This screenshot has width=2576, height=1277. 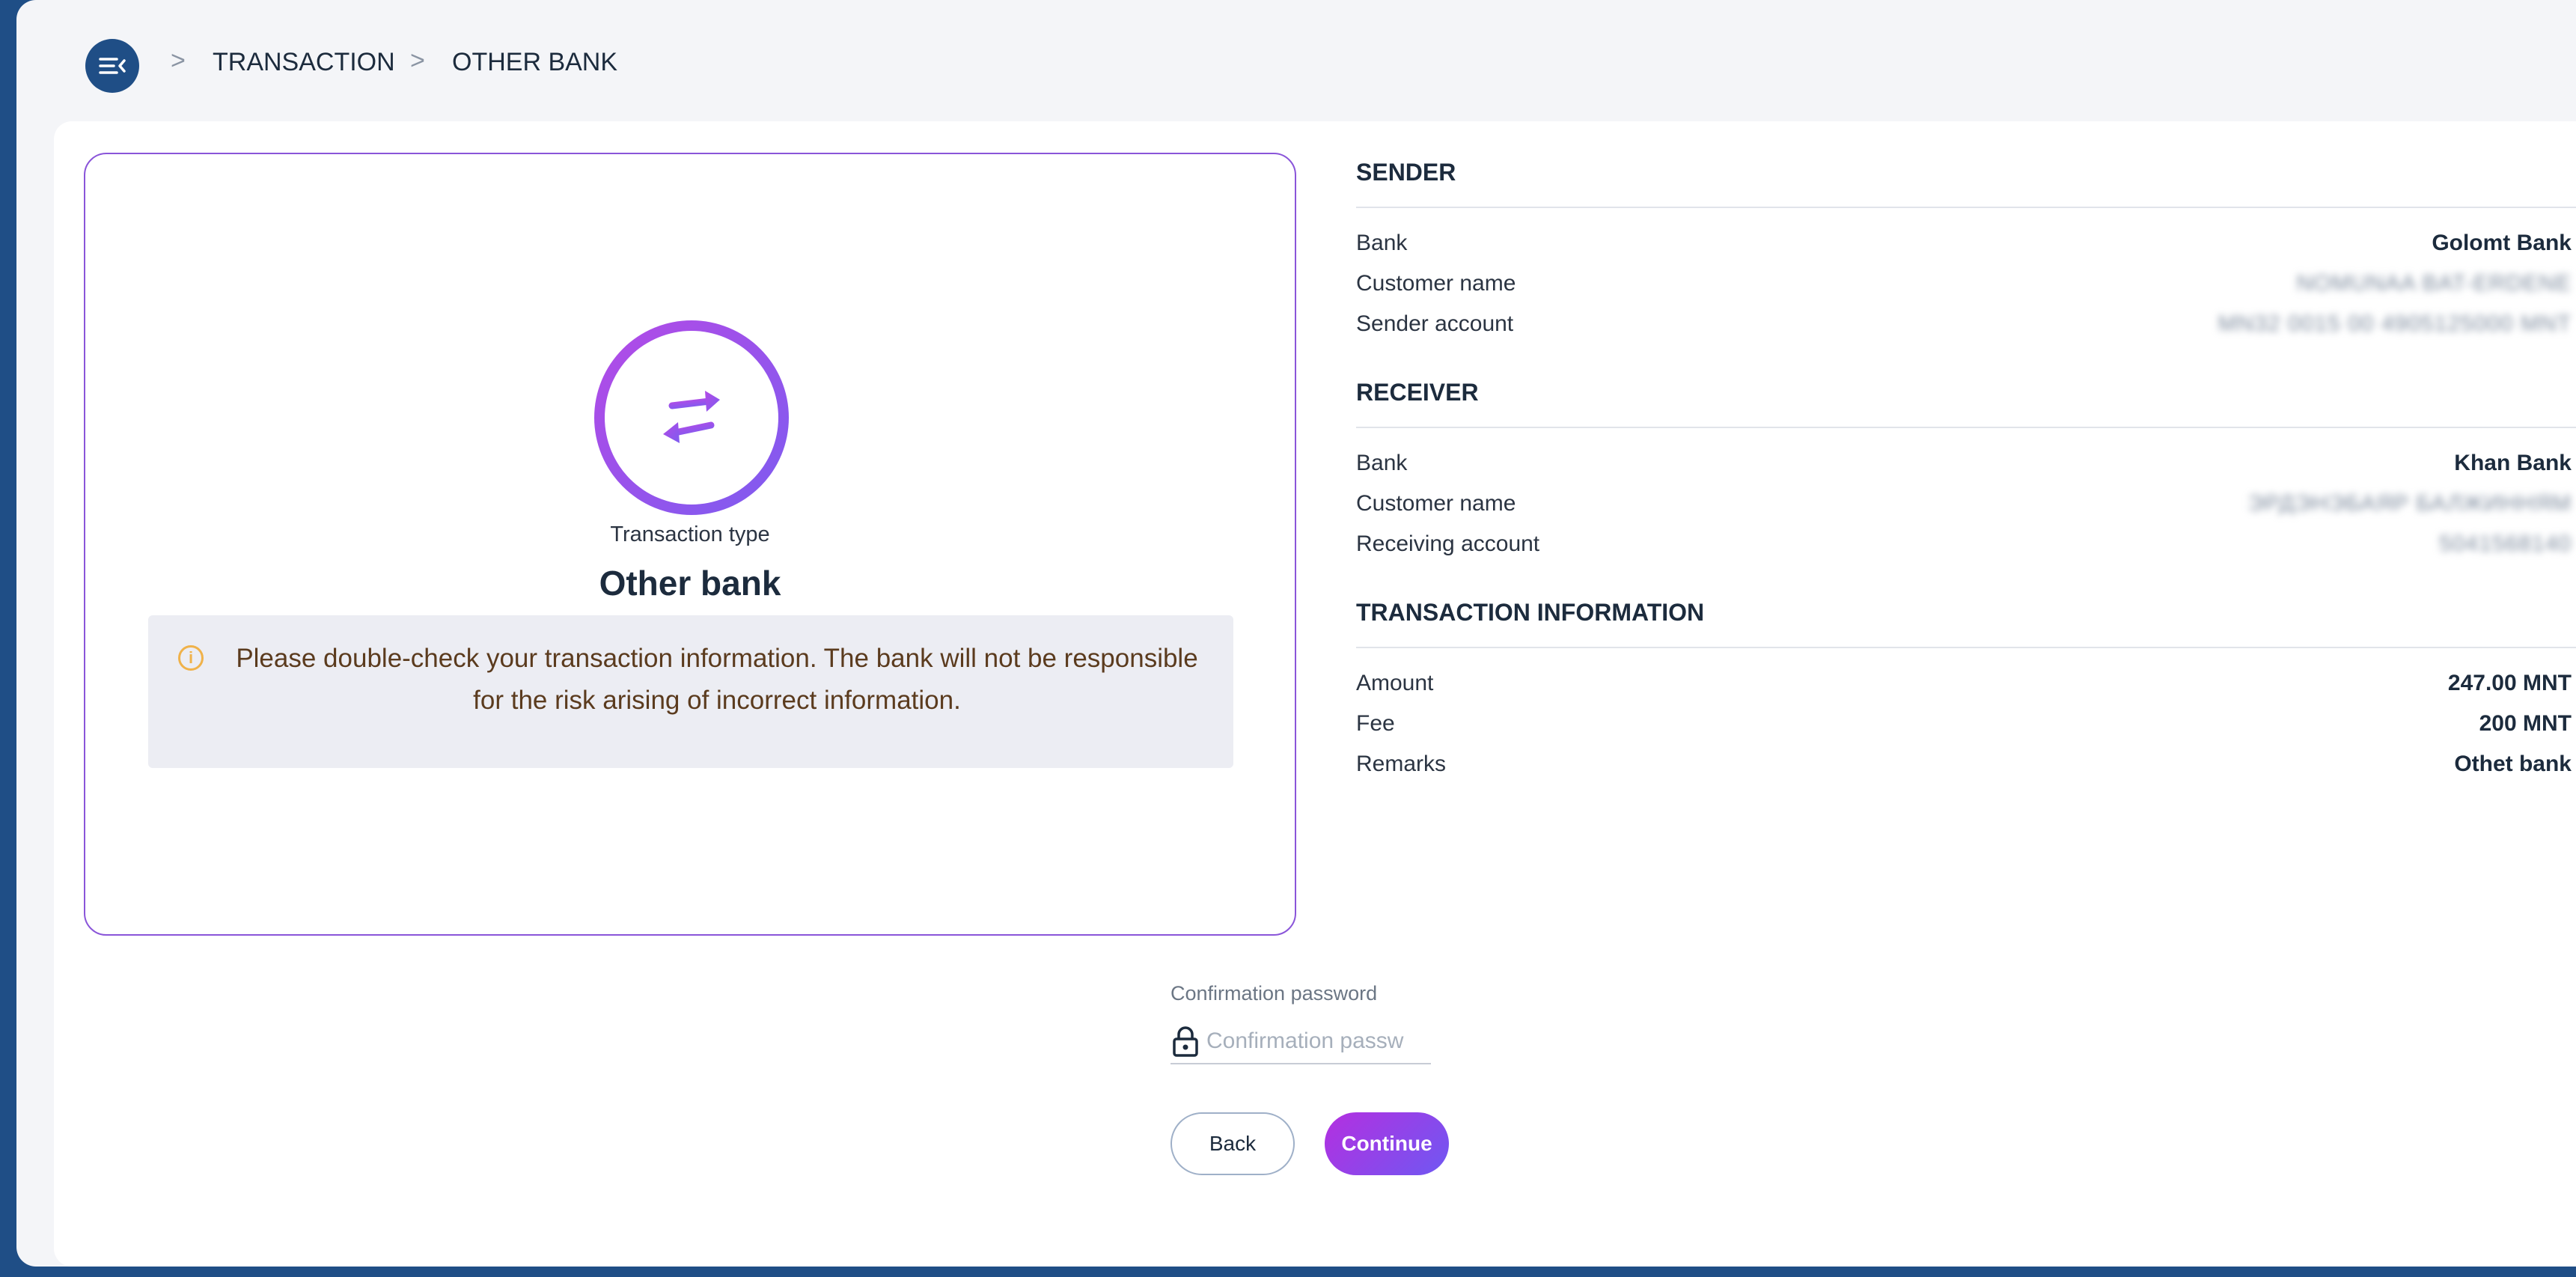 What do you see at coordinates (2502, 243) in the screenshot?
I see `sender-bank-value: Golomt Bank` at bounding box center [2502, 243].